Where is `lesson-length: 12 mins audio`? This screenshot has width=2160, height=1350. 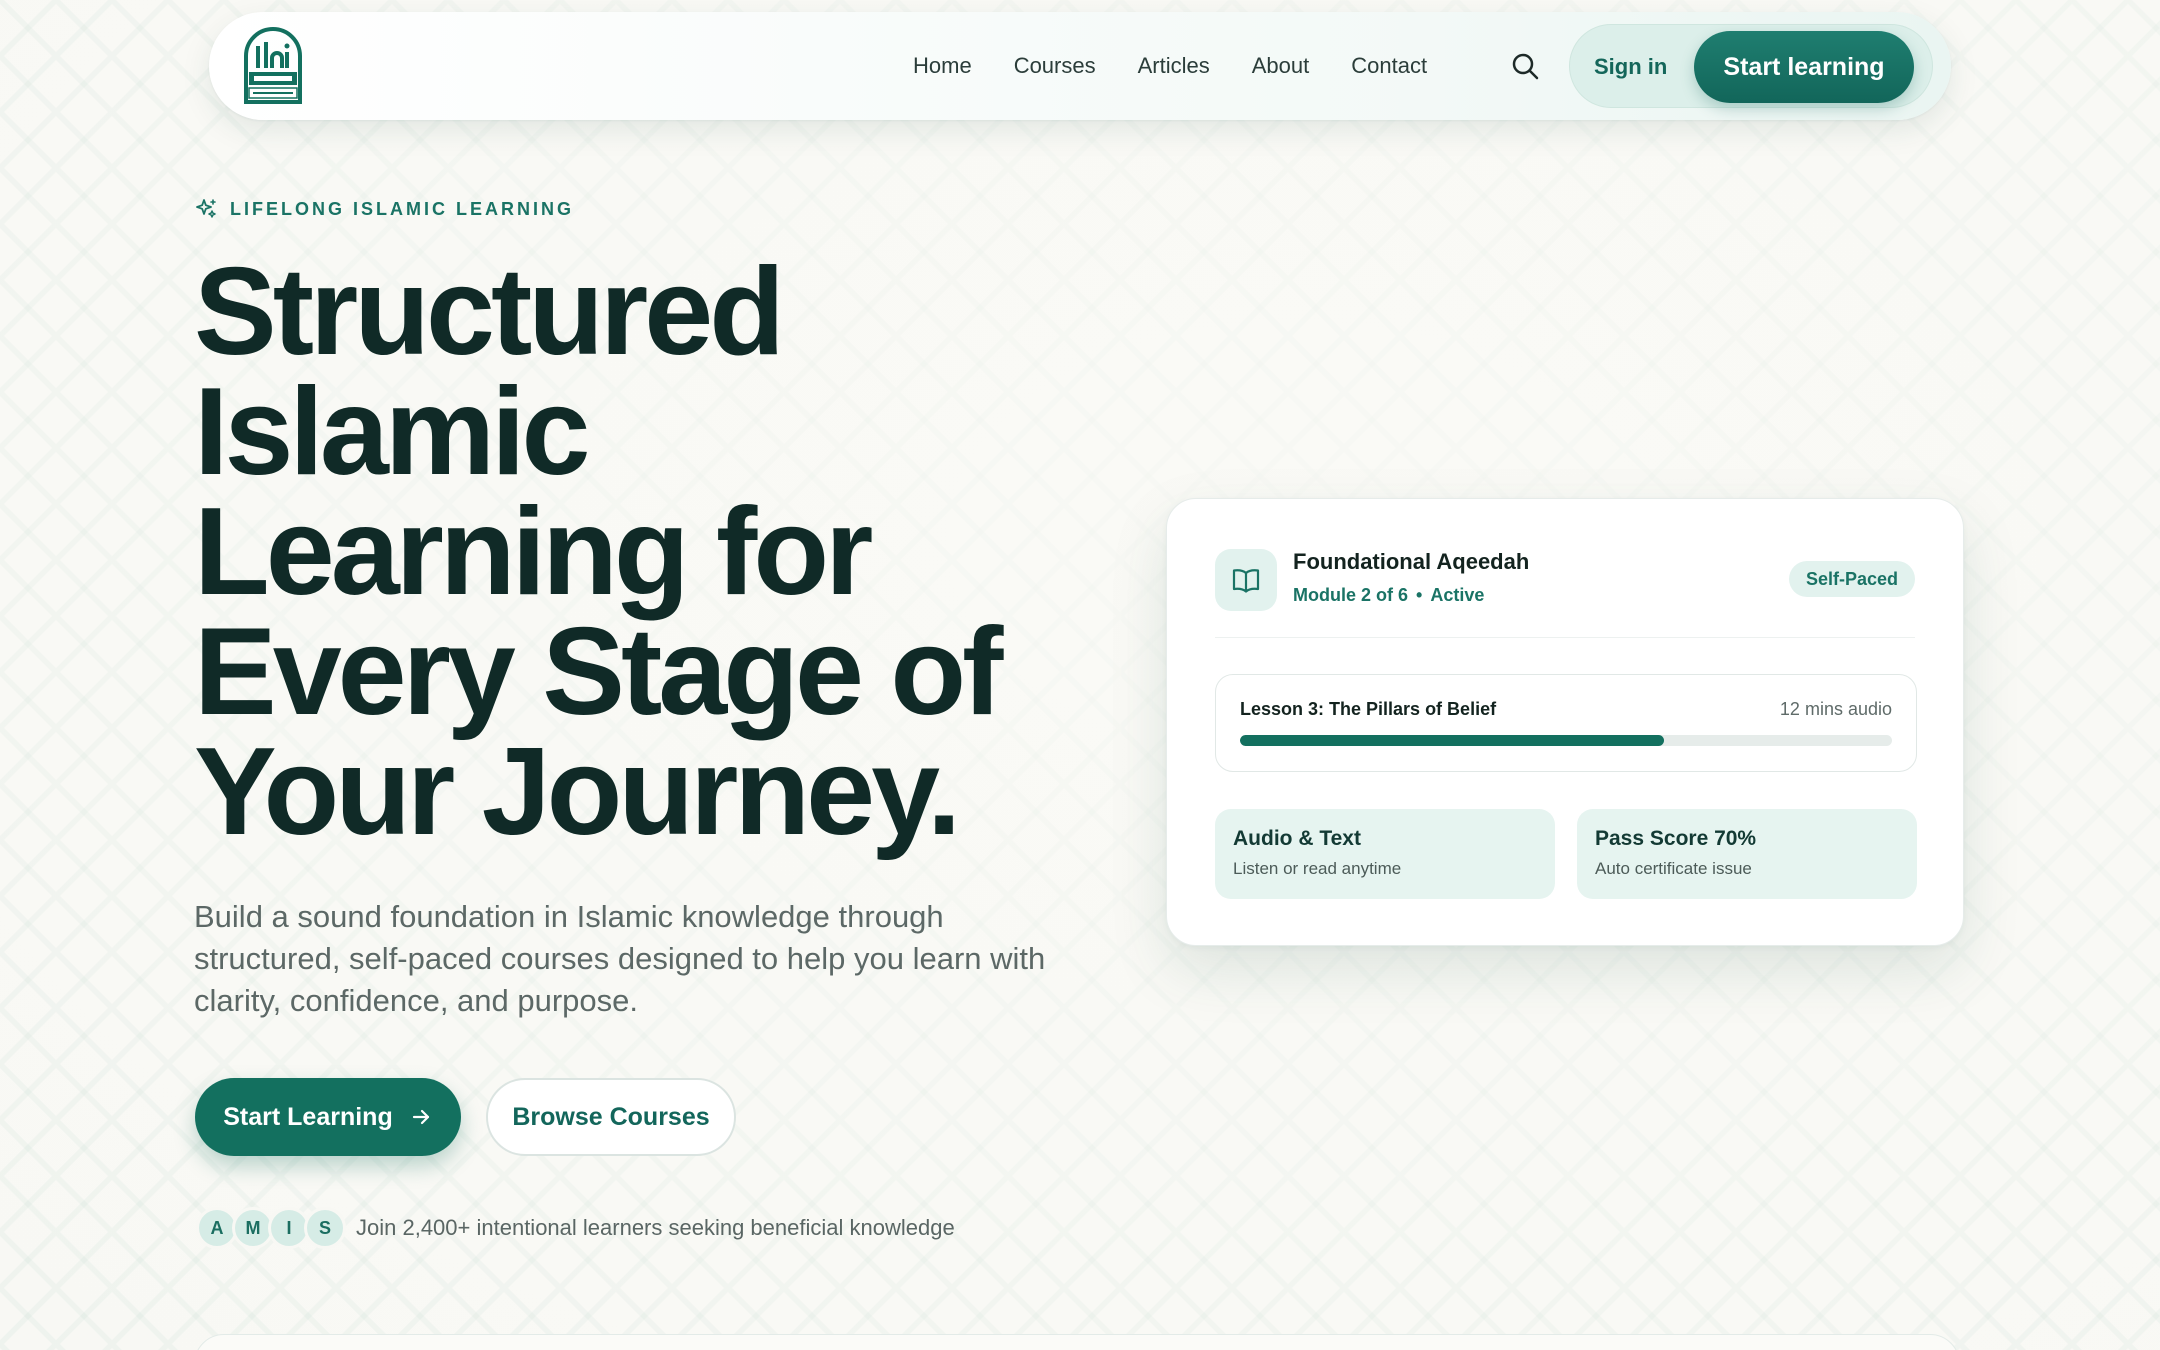
lesson-length: 12 mins audio is located at coordinates (1835, 709).